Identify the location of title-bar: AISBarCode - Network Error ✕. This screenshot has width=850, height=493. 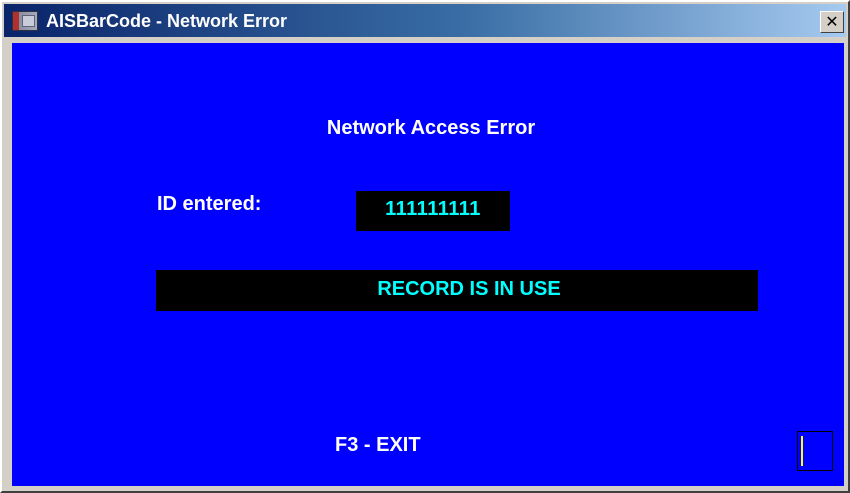
(425, 20).